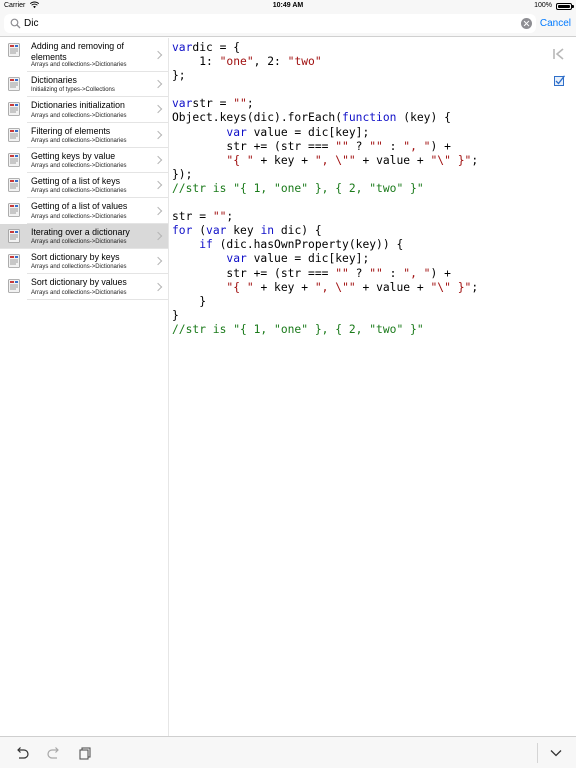 The width and height of the screenshot is (576, 768). What do you see at coordinates (206, 245) in the screenshot?
I see `code-token: if` at bounding box center [206, 245].